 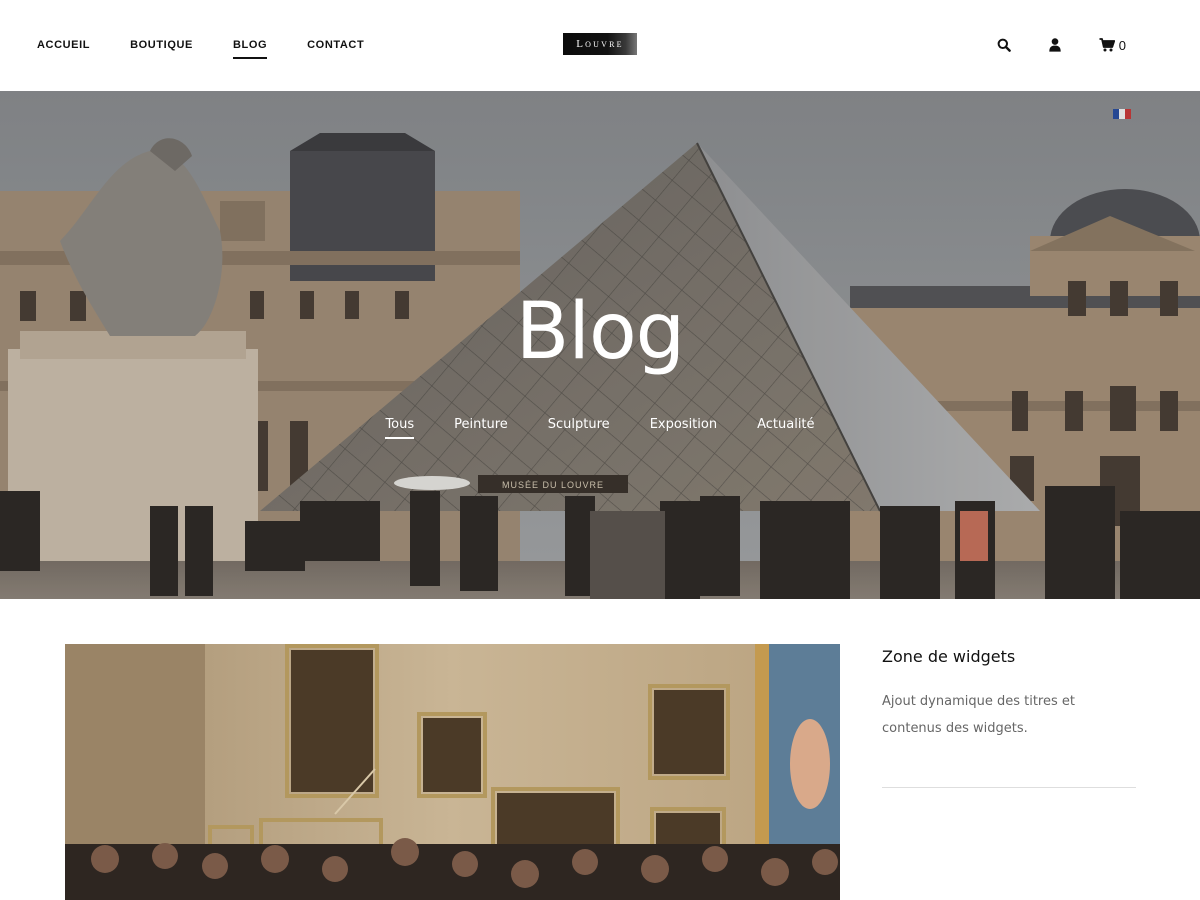 What do you see at coordinates (600, 332) in the screenshot?
I see `page-title: Blog` at bounding box center [600, 332].